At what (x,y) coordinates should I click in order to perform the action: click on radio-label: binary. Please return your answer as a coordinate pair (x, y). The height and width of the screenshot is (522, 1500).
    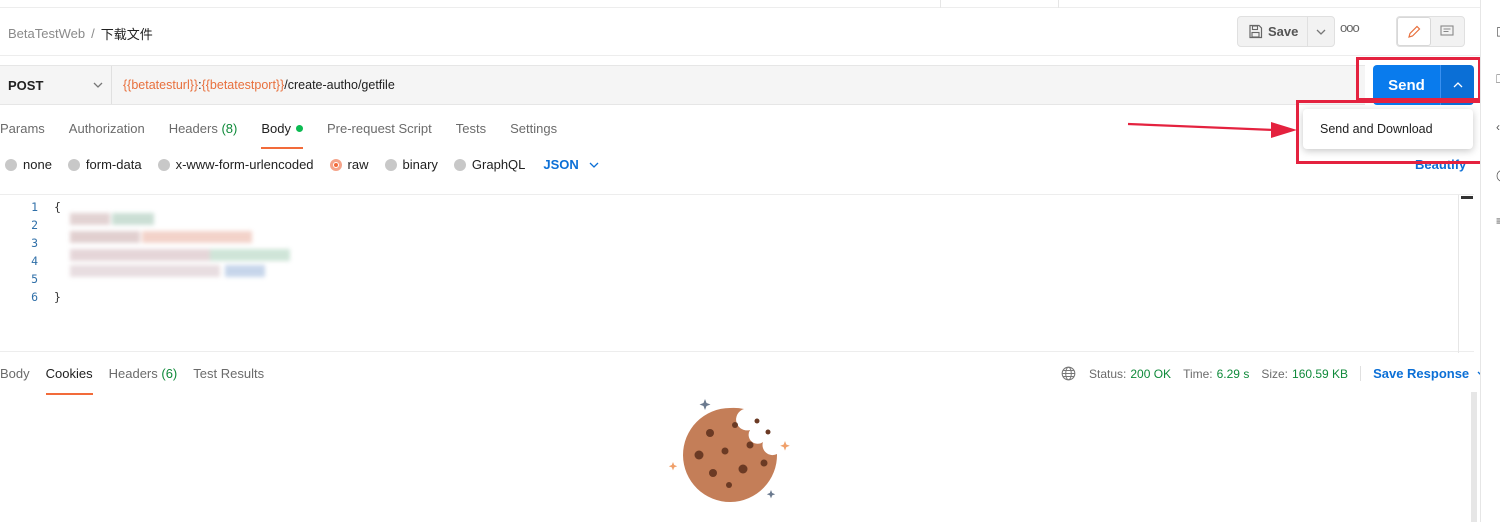
    Looking at the image, I should click on (420, 164).